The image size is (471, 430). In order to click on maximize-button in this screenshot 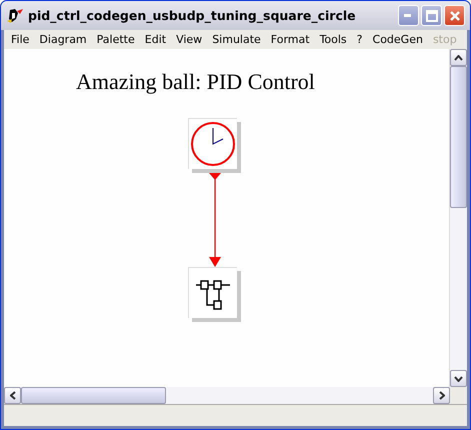, I will do `click(431, 15)`.